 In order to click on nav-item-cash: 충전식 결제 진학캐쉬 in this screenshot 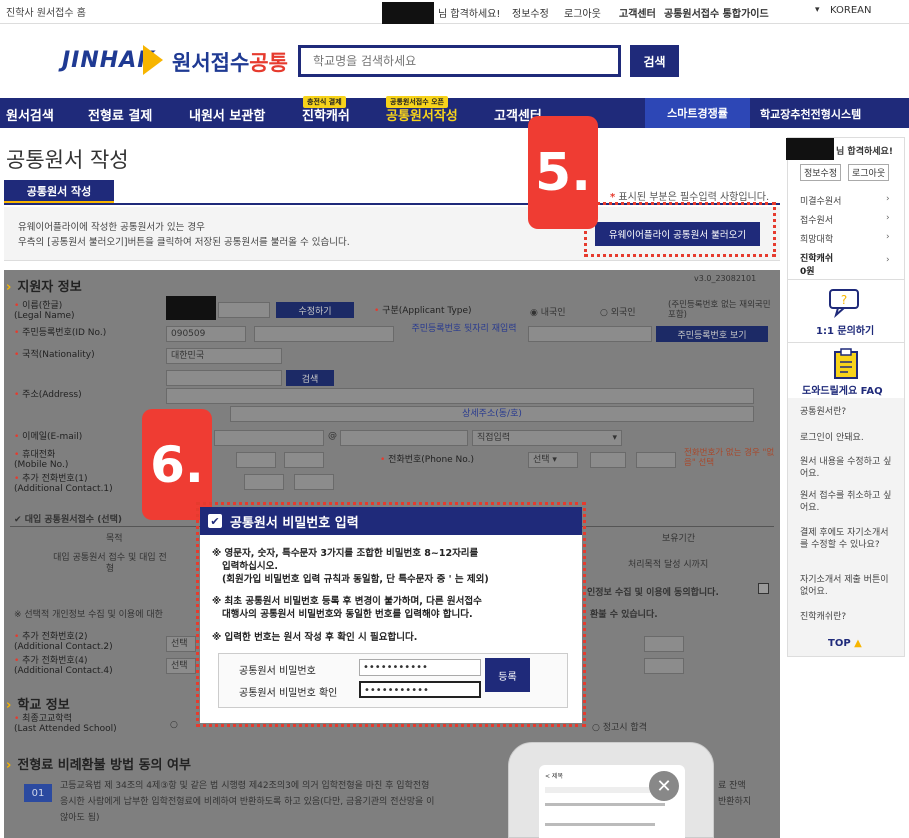, I will do `click(326, 110)`.